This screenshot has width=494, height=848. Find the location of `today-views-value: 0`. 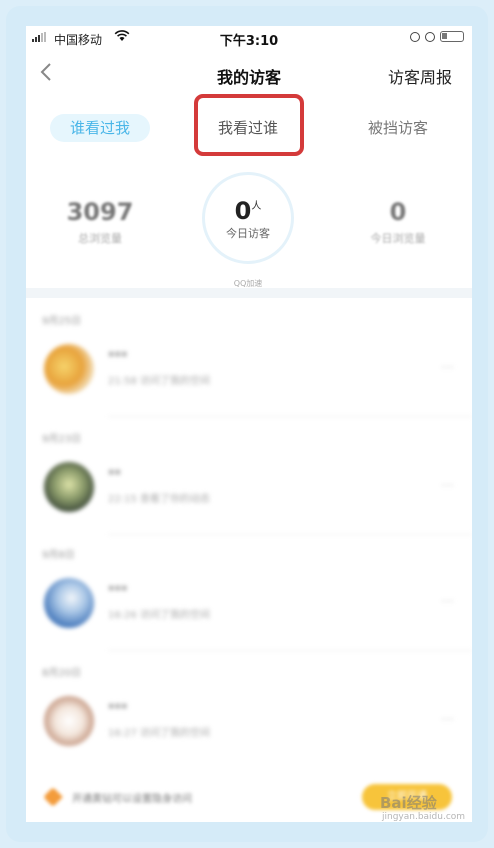

today-views-value: 0 is located at coordinates (398, 212).